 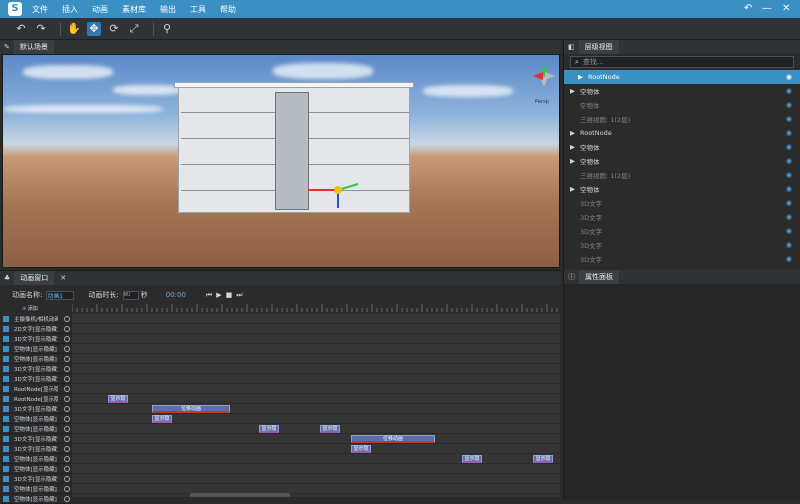 I want to click on anim-duration-input, so click(x=130, y=295).